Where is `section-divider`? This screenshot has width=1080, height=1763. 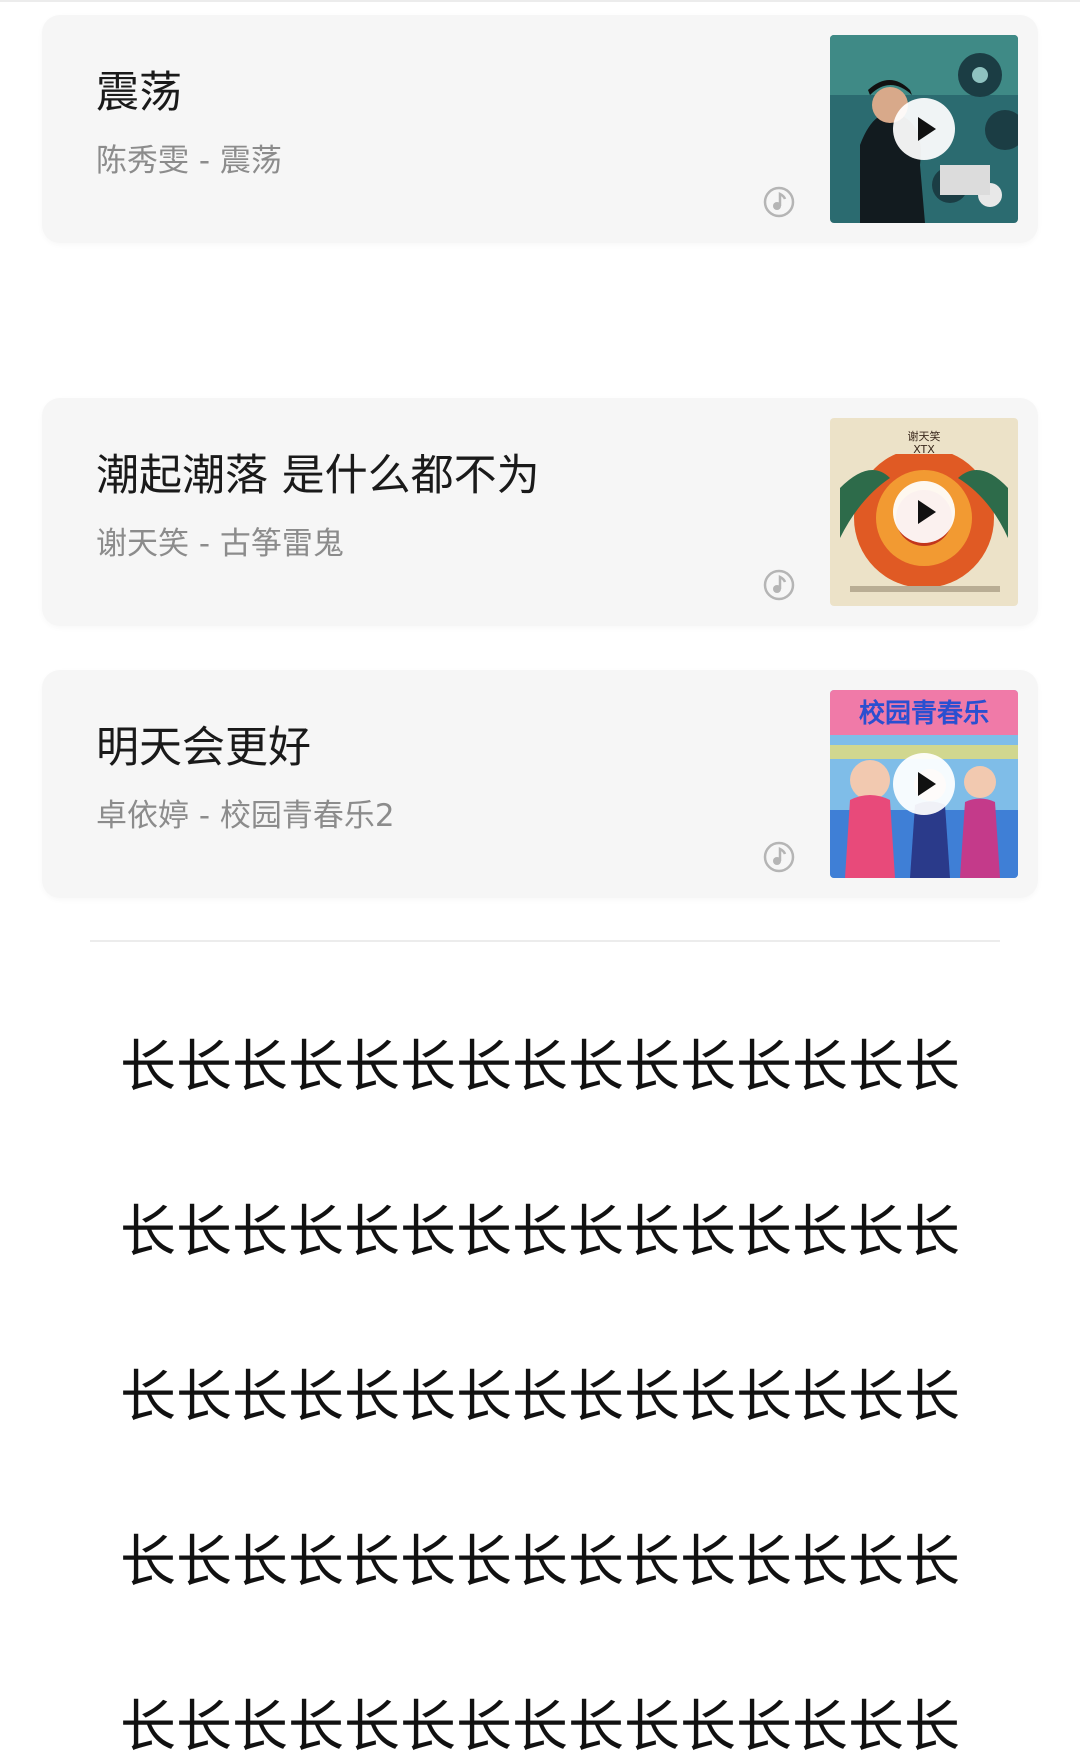
section-divider is located at coordinates (545, 941).